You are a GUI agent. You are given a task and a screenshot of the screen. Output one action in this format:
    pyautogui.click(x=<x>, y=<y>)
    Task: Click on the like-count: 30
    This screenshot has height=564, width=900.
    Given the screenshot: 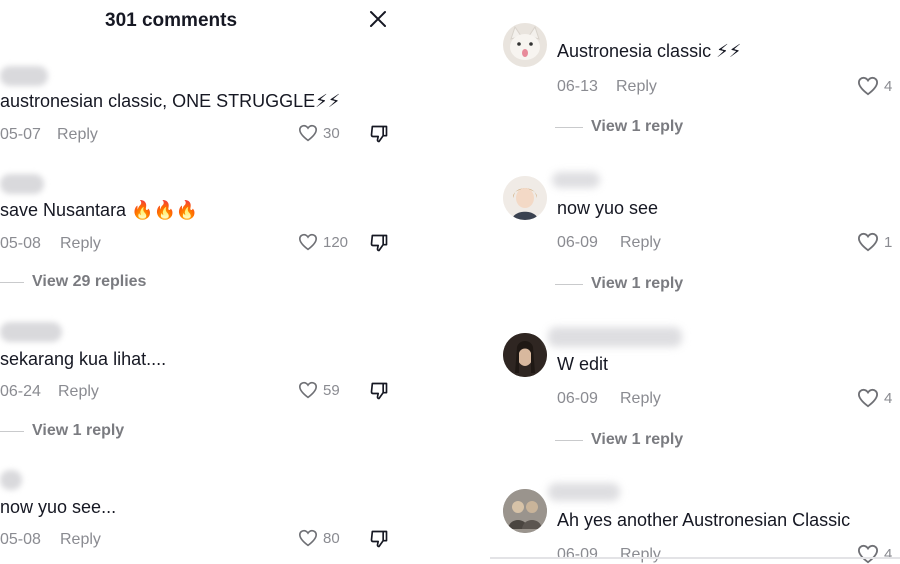 What is the action you would take?
    pyautogui.click(x=331, y=133)
    